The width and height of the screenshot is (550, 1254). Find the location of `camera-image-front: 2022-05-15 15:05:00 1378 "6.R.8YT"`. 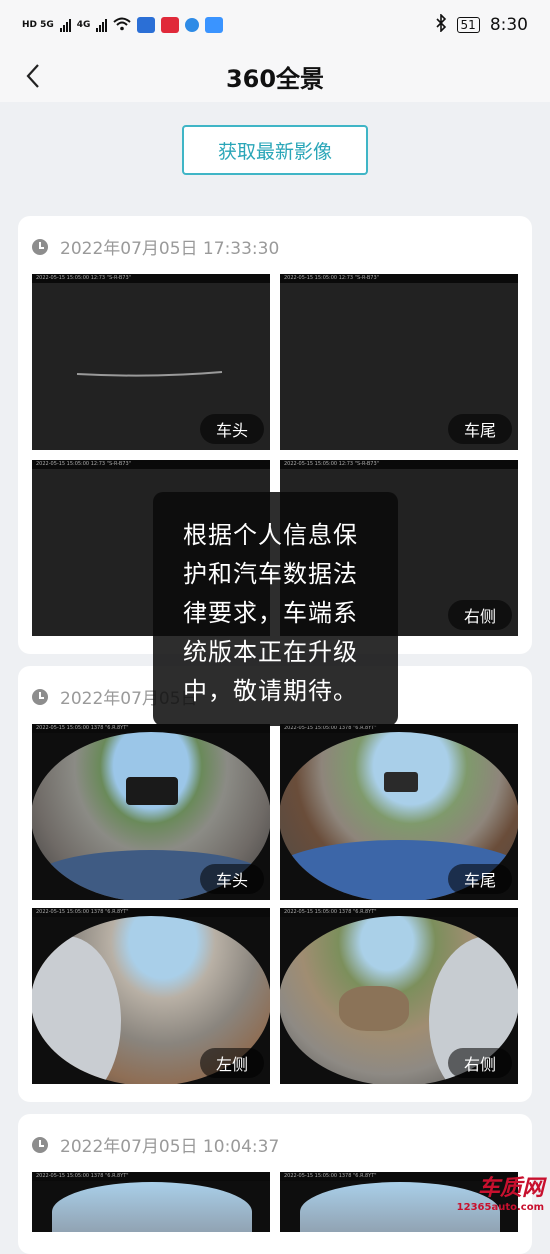

camera-image-front: 2022-05-15 15:05:00 1378 "6.R.8YT" is located at coordinates (151, 1202).